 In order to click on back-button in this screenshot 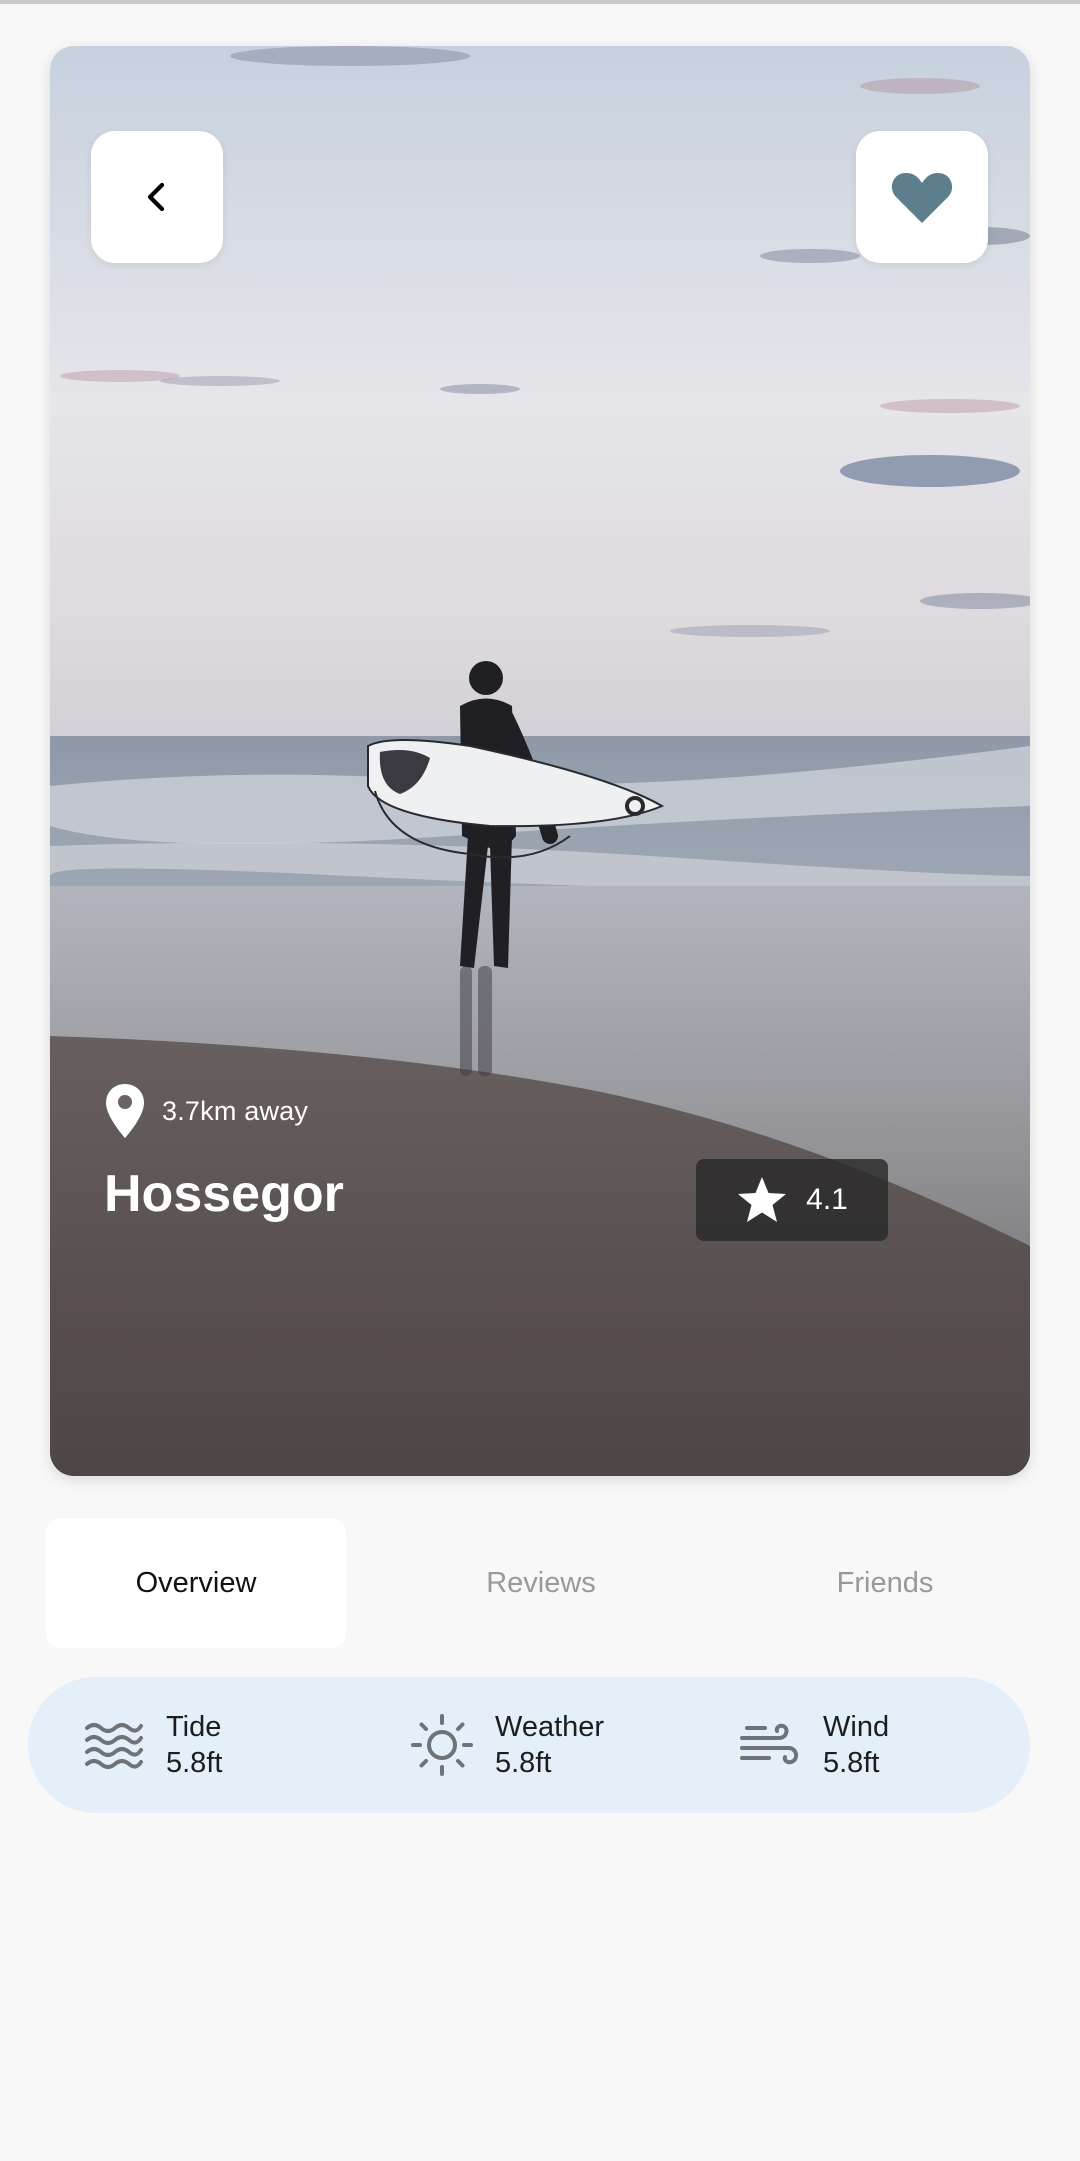, I will do `click(157, 197)`.